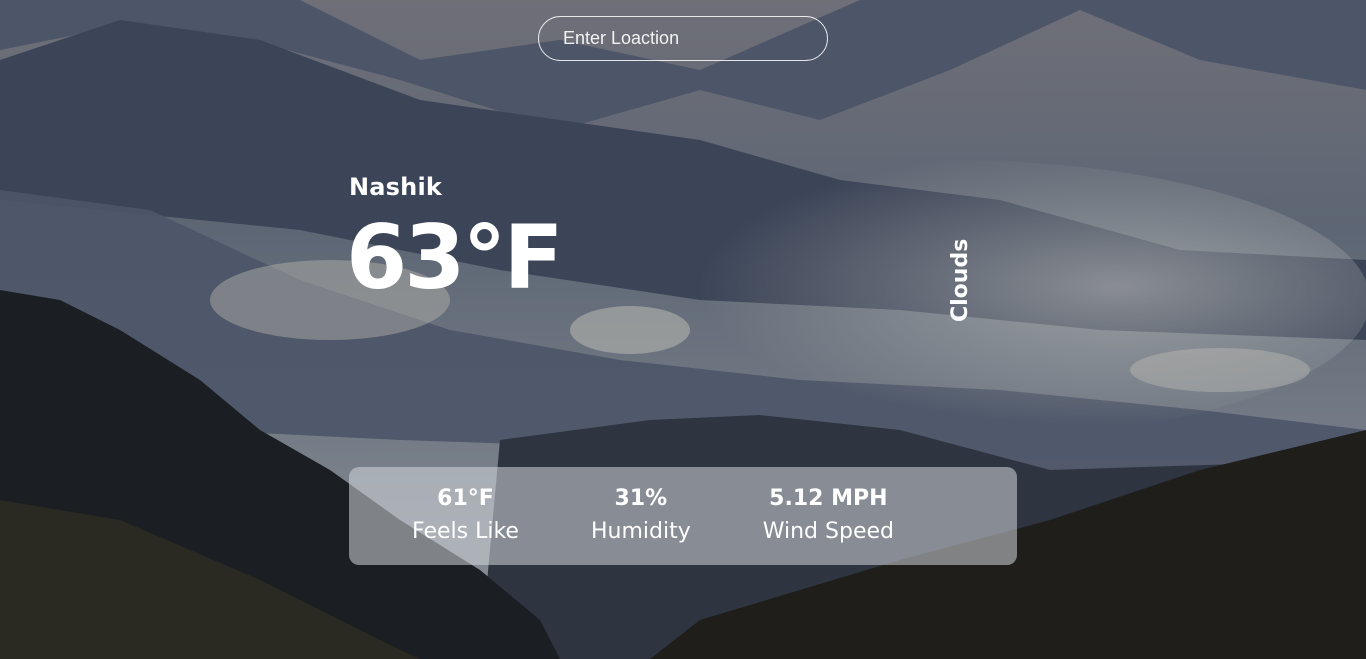  Describe the element at coordinates (828, 516) in the screenshot. I see `stat-wind-speed: 5.12 MPH Wind Speed` at that location.